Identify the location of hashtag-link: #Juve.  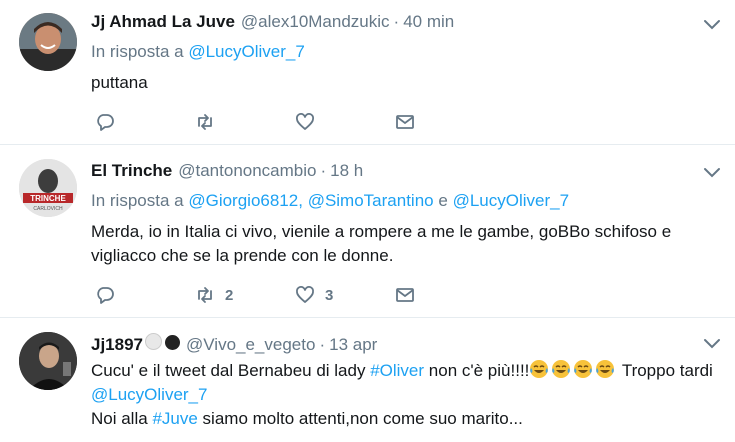
(174, 418).